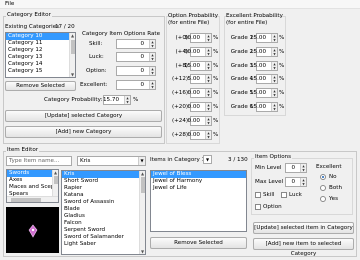  I want to click on excellent-no-radio, so click(323, 177).